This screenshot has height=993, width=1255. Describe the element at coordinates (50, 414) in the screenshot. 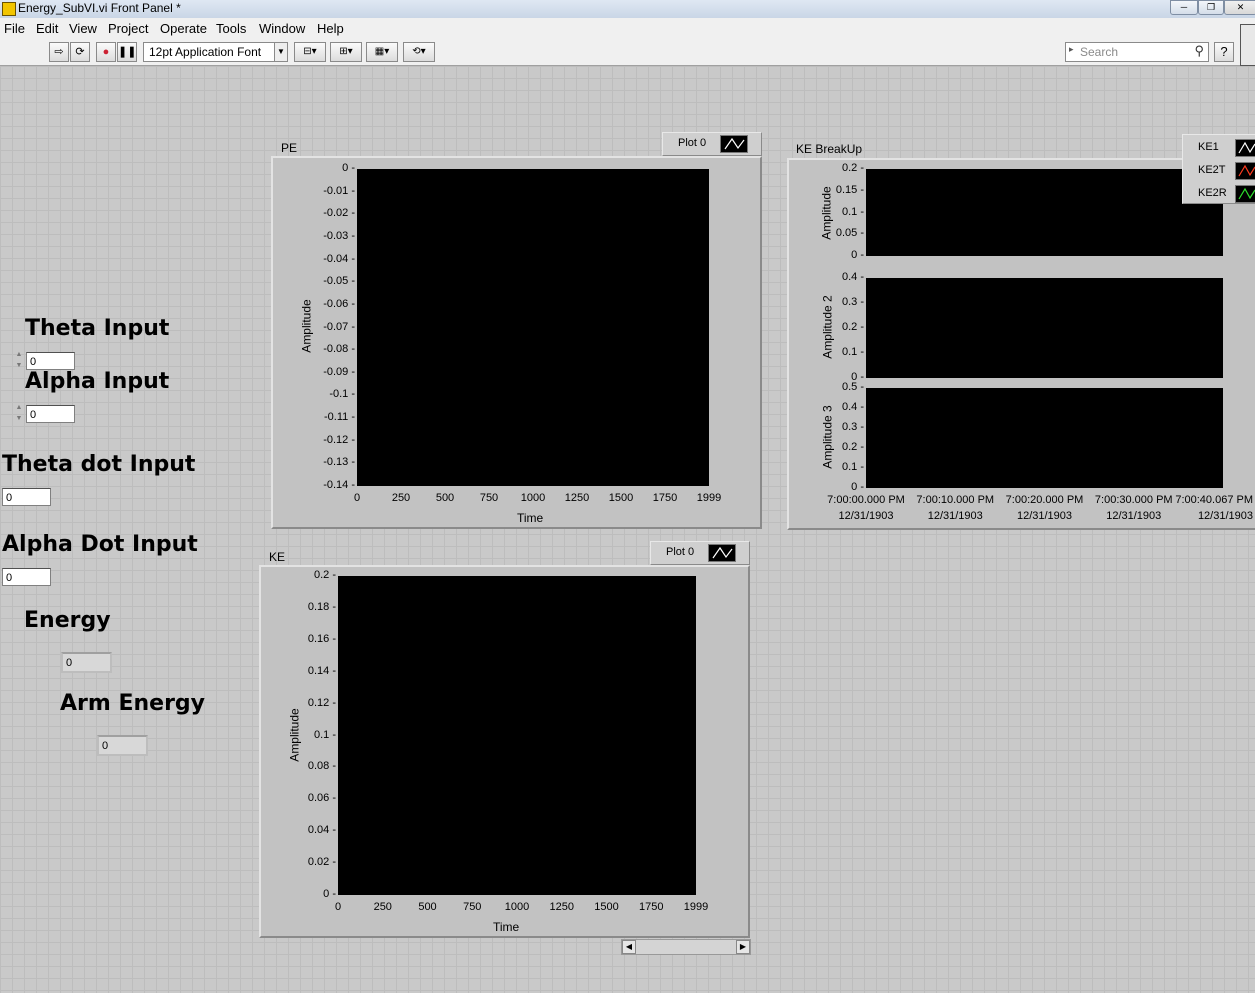

I see `alpha-input-field: 0` at that location.